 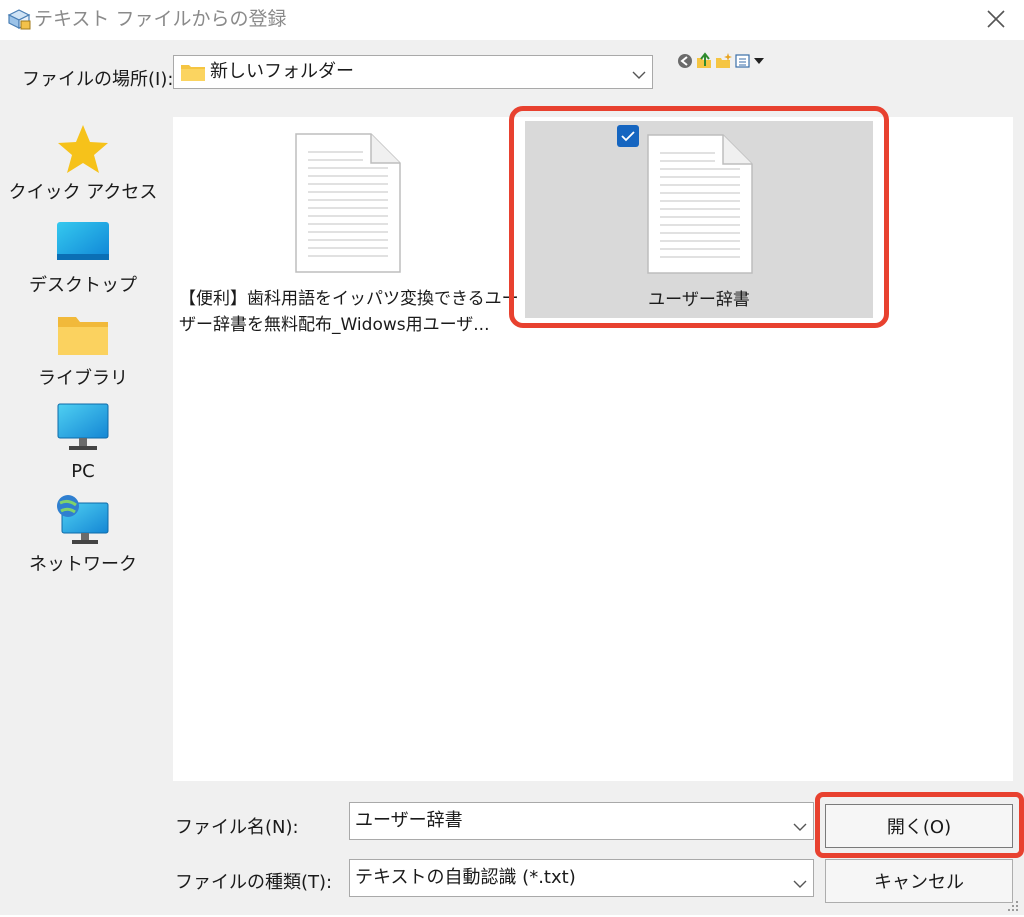 What do you see at coordinates (282, 71) in the screenshot?
I see `look-in-value: 新しいフォルダー` at bounding box center [282, 71].